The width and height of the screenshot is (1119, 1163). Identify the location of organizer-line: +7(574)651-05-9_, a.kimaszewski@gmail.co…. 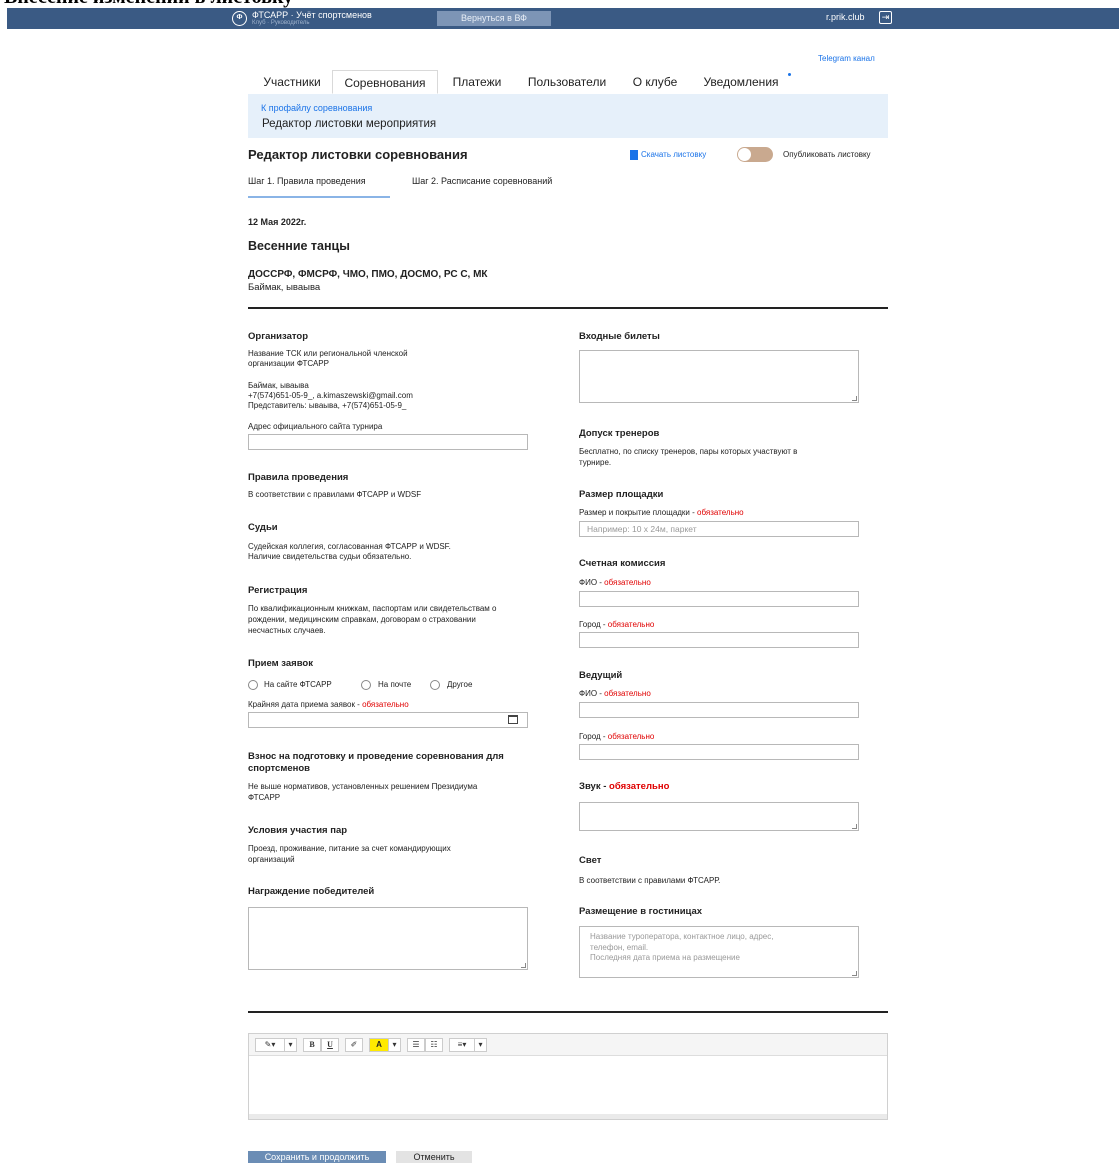
(330, 395).